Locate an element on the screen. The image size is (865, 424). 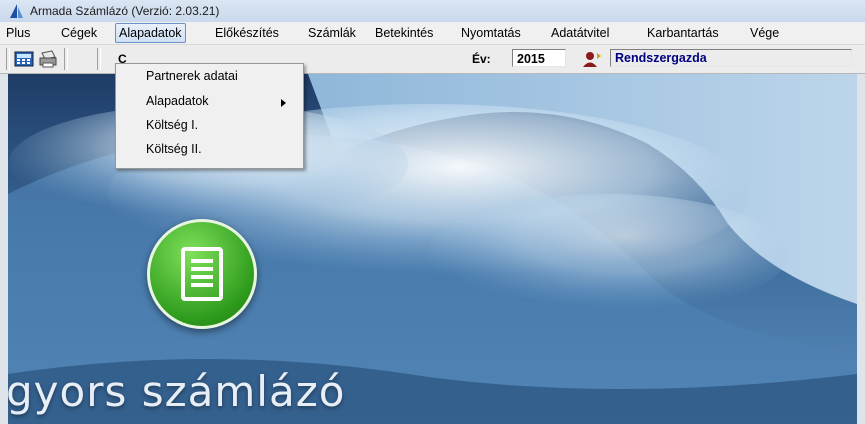
year-label: Év: is located at coordinates (481, 59).